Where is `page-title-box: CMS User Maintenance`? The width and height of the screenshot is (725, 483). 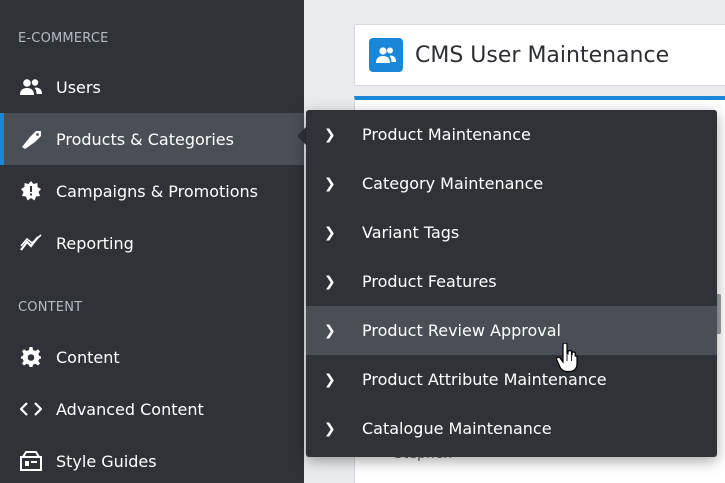 page-title-box: CMS User Maintenance is located at coordinates (539, 55).